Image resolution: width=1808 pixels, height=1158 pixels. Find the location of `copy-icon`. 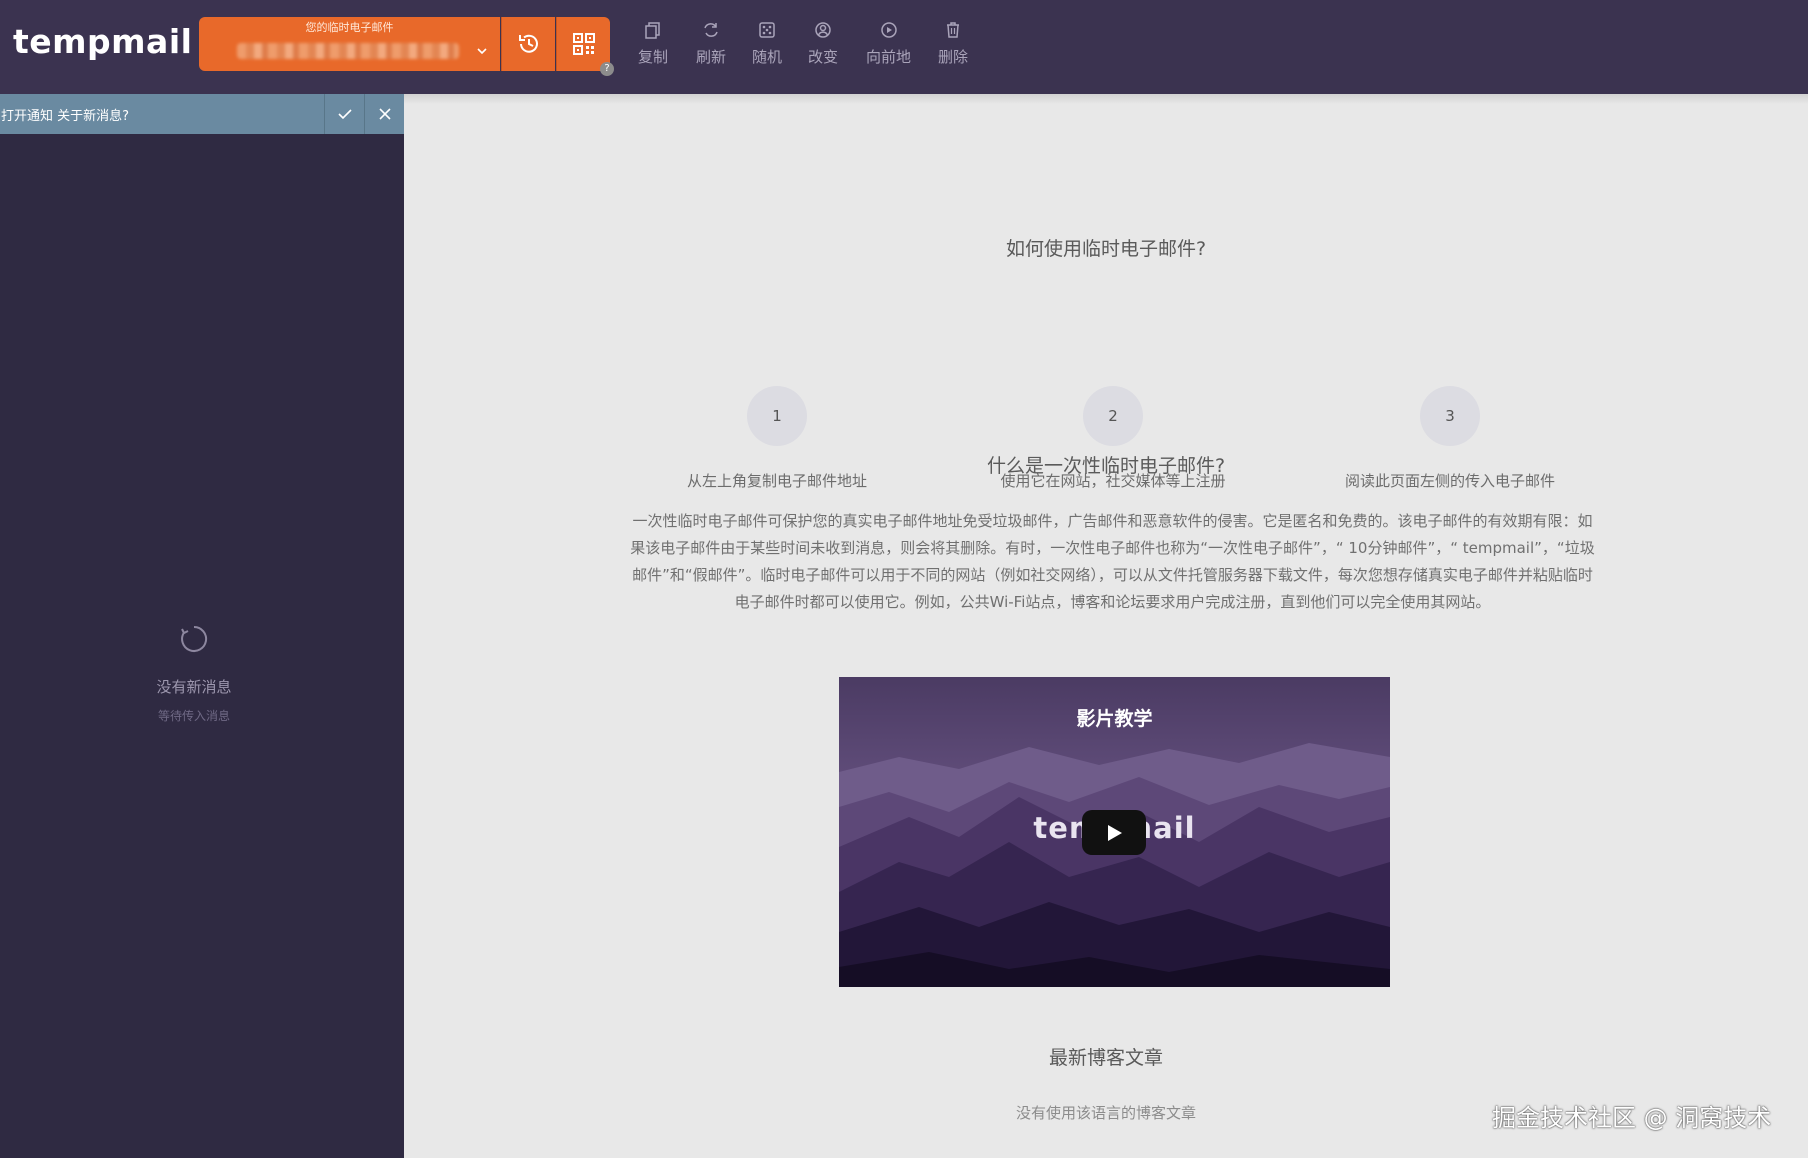

copy-icon is located at coordinates (652, 30).